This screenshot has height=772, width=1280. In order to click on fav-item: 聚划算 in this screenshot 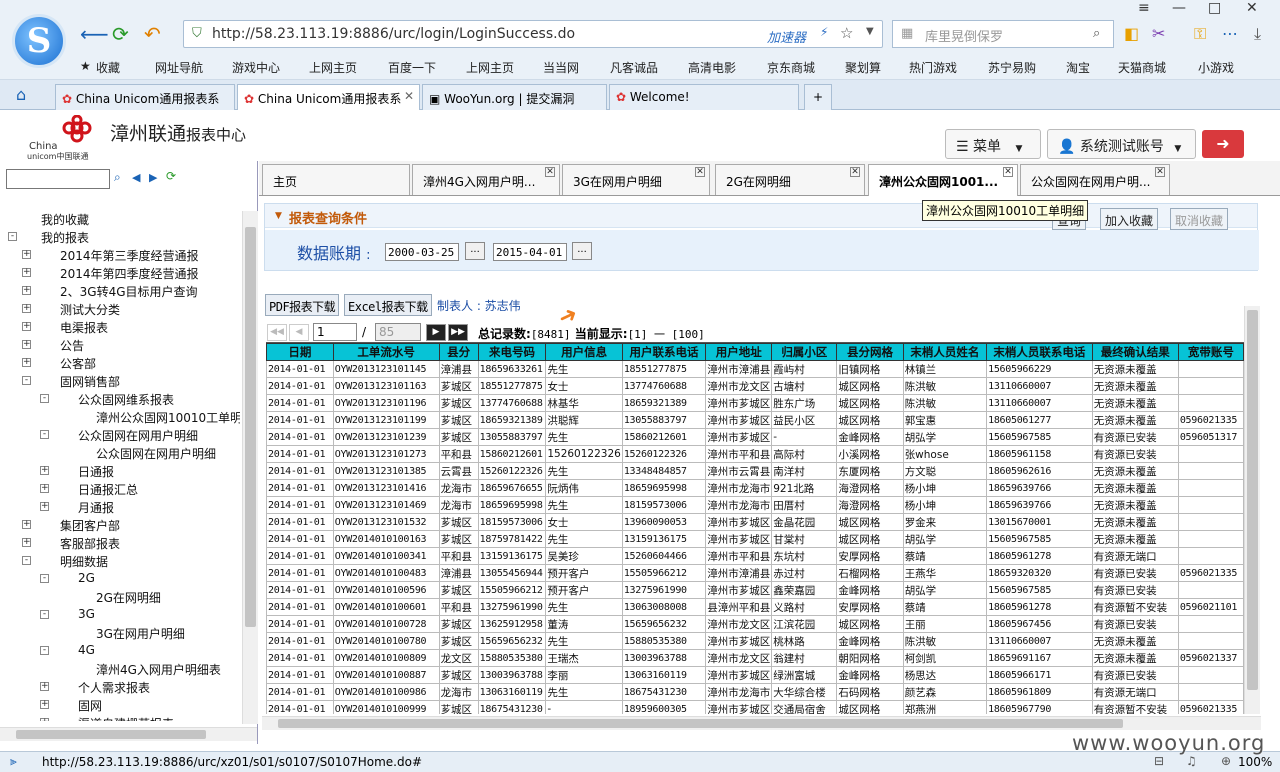, I will do `click(863, 67)`.